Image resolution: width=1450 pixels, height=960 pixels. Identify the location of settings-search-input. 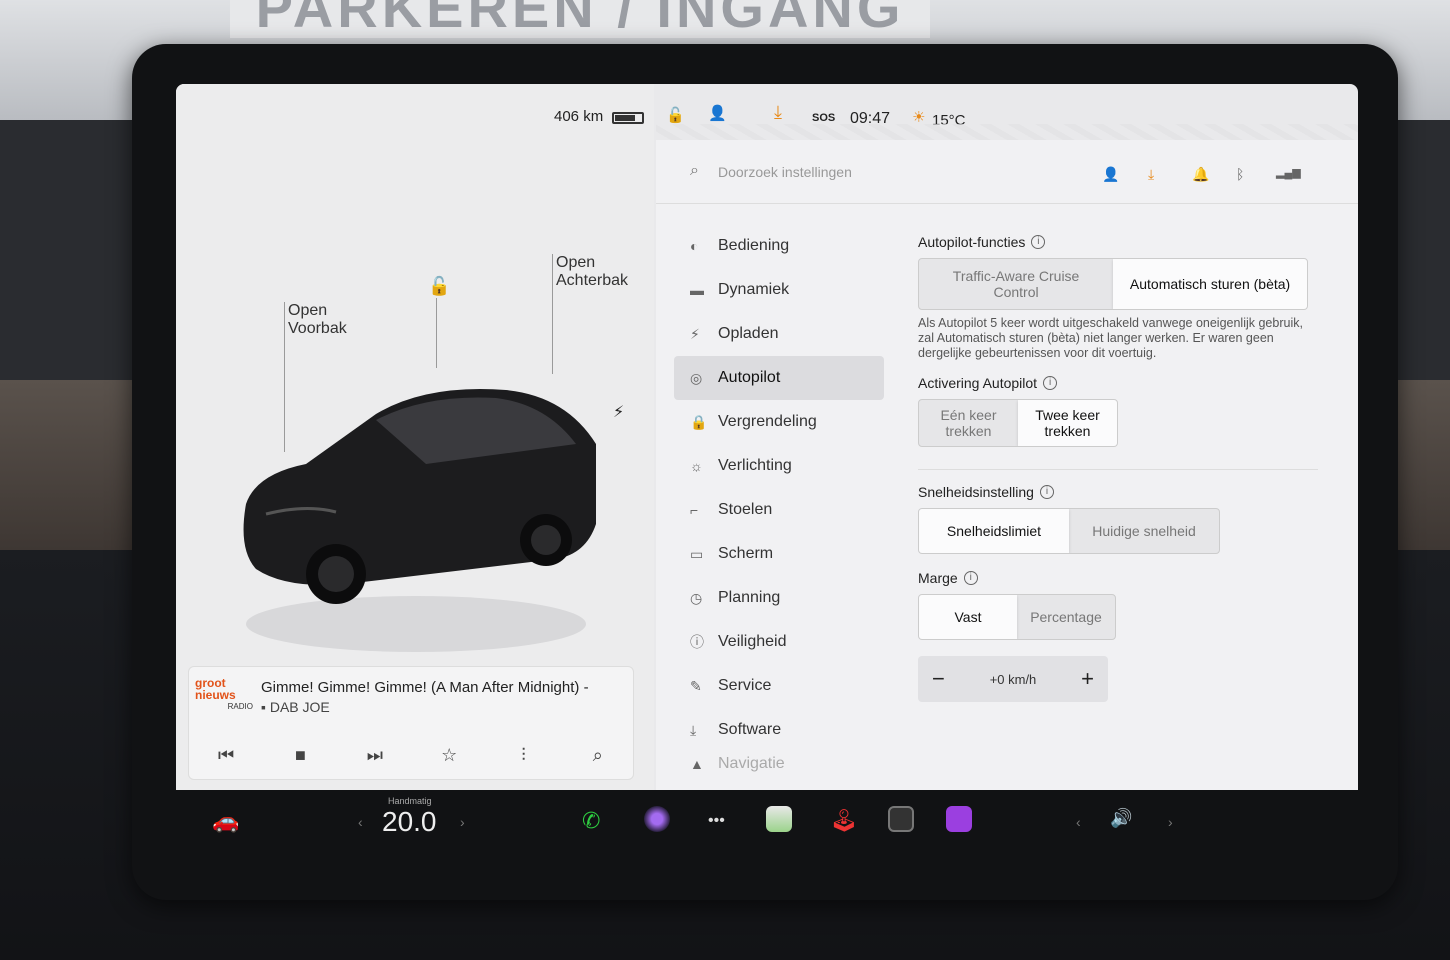
(868, 172).